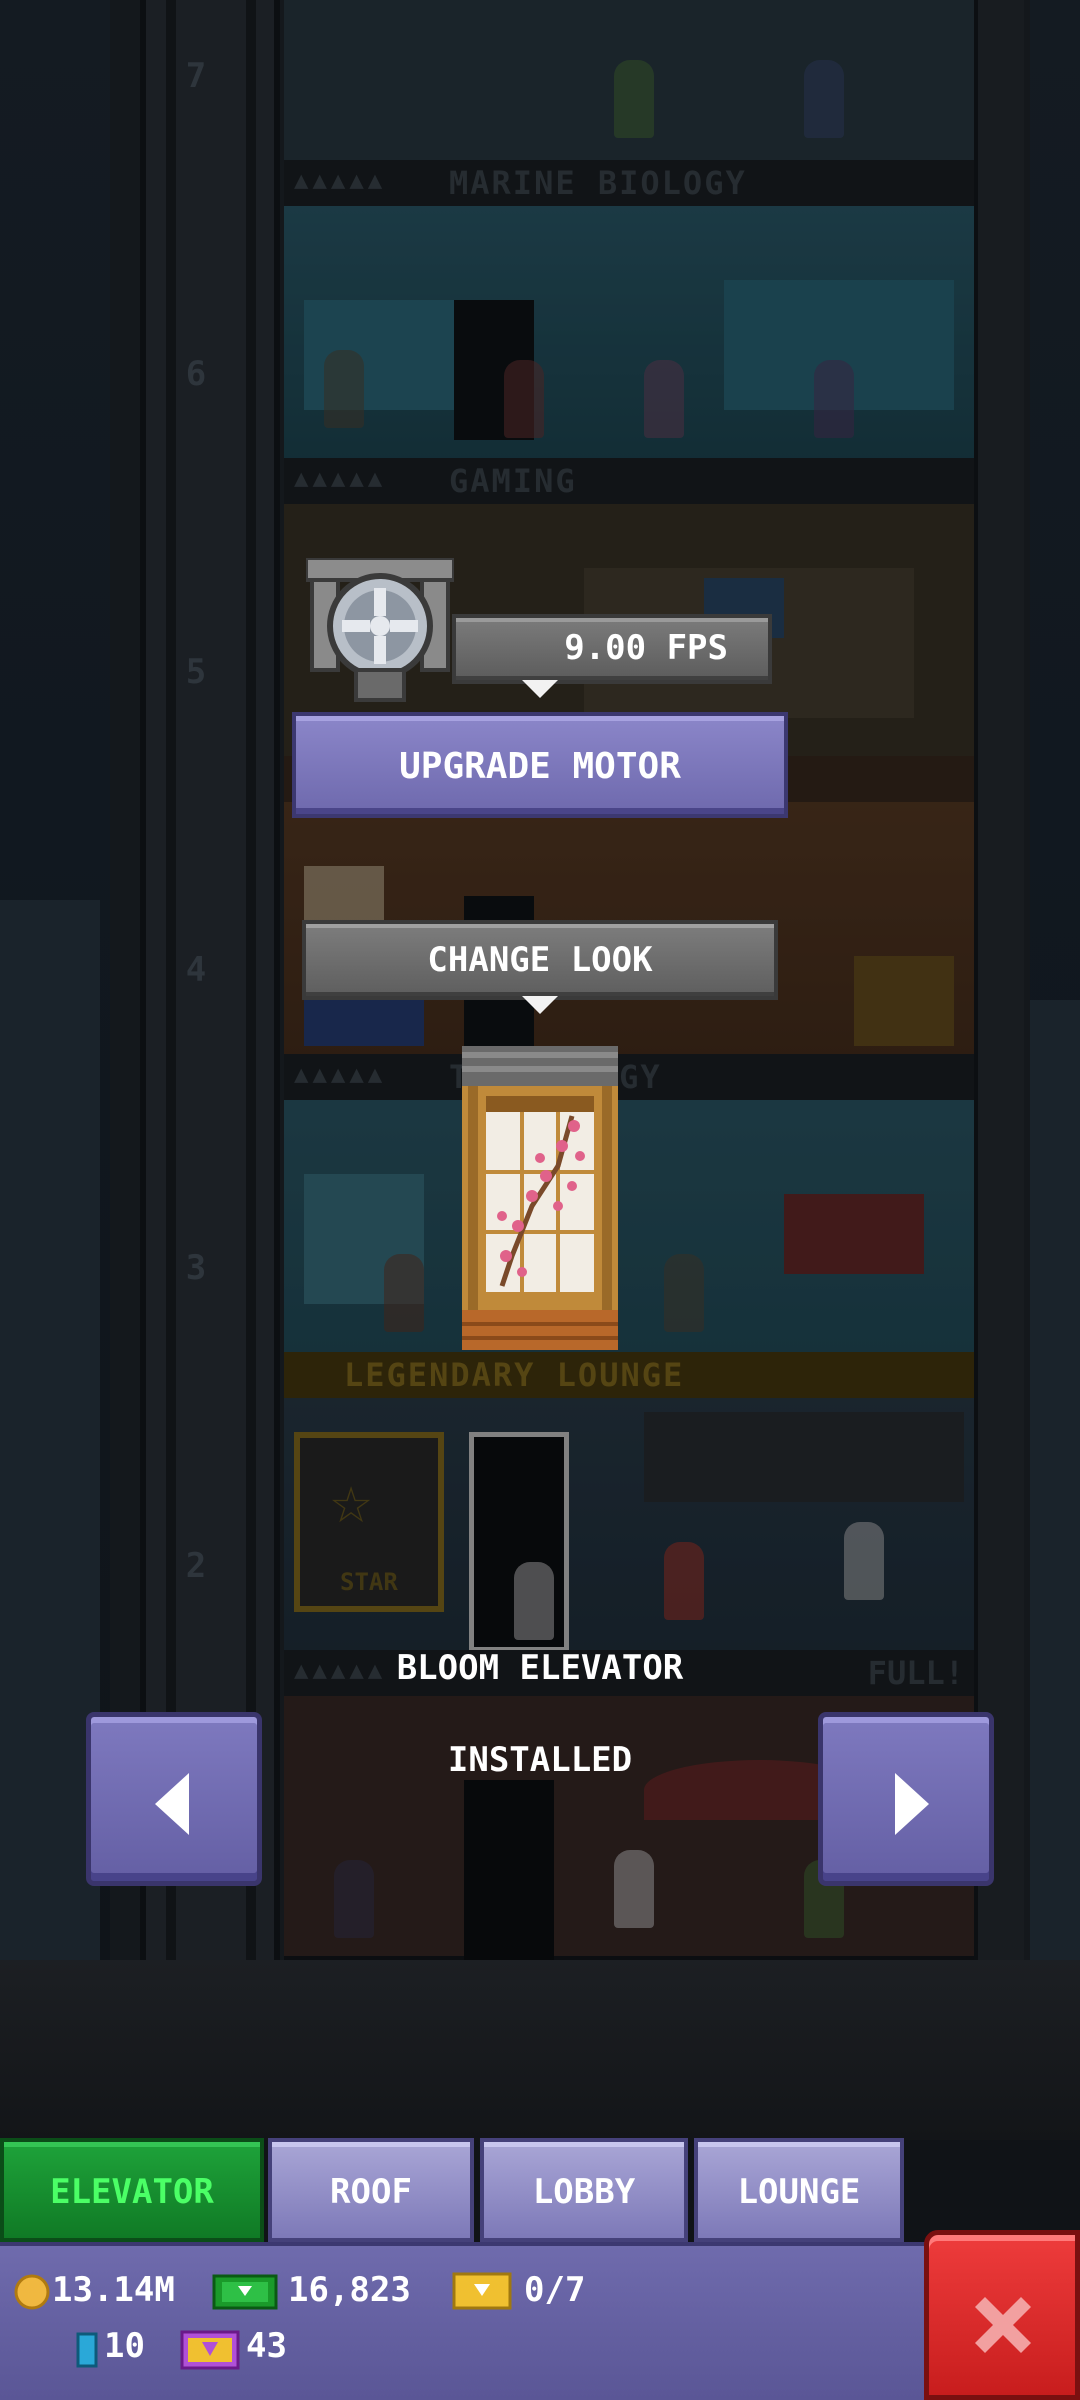 The image size is (1080, 2400). What do you see at coordinates (196, 1268) in the screenshot?
I see `floor-number: 3` at bounding box center [196, 1268].